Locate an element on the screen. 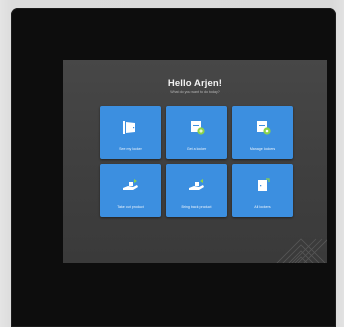  see-my-locker-label: See my locker is located at coordinates (130, 149).